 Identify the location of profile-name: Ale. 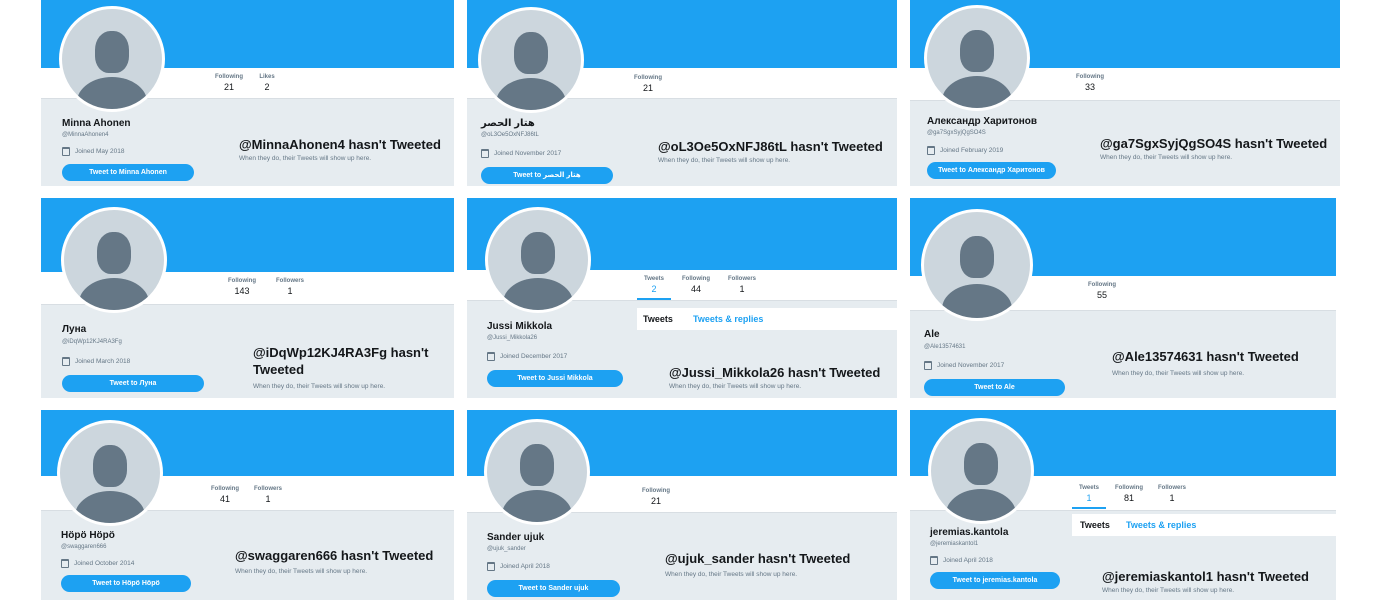
(932, 334).